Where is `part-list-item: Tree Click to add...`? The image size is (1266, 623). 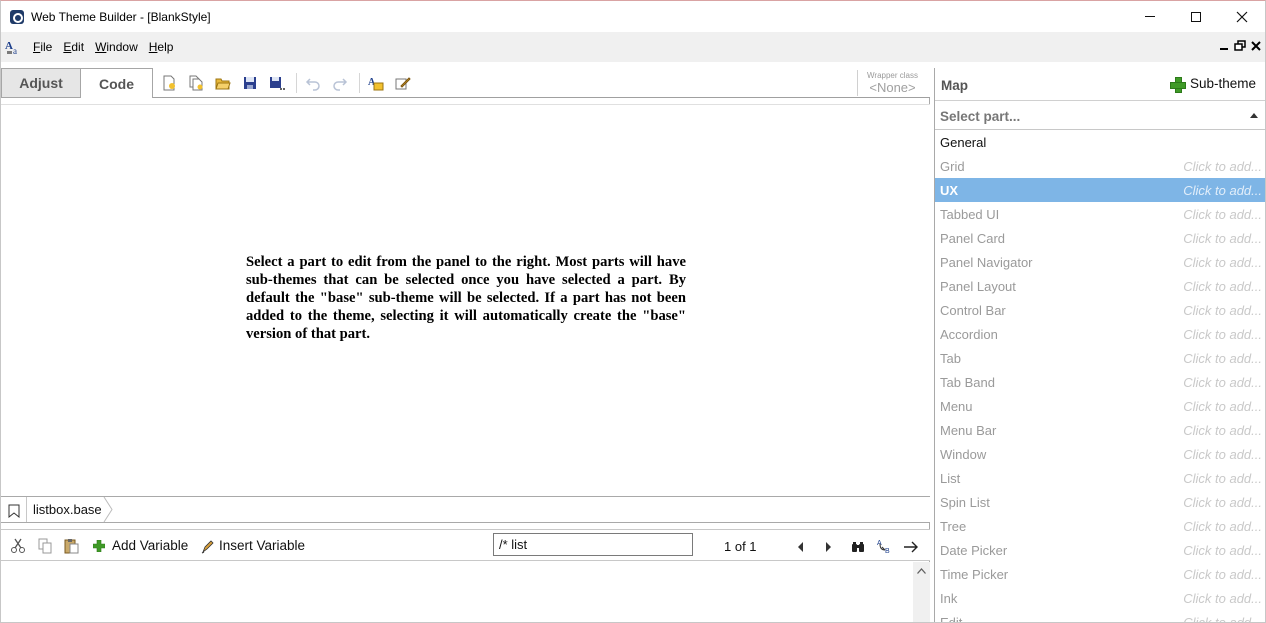 part-list-item: Tree Click to add... is located at coordinates (1100, 526).